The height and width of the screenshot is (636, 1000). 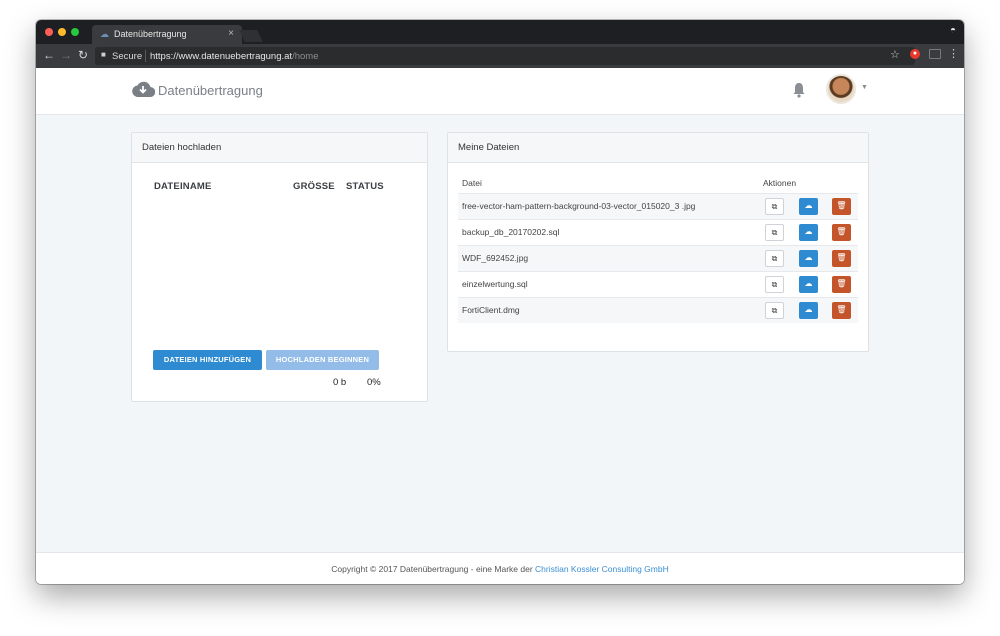 I want to click on column-header-filename: DATEINAME, so click(x=183, y=186).